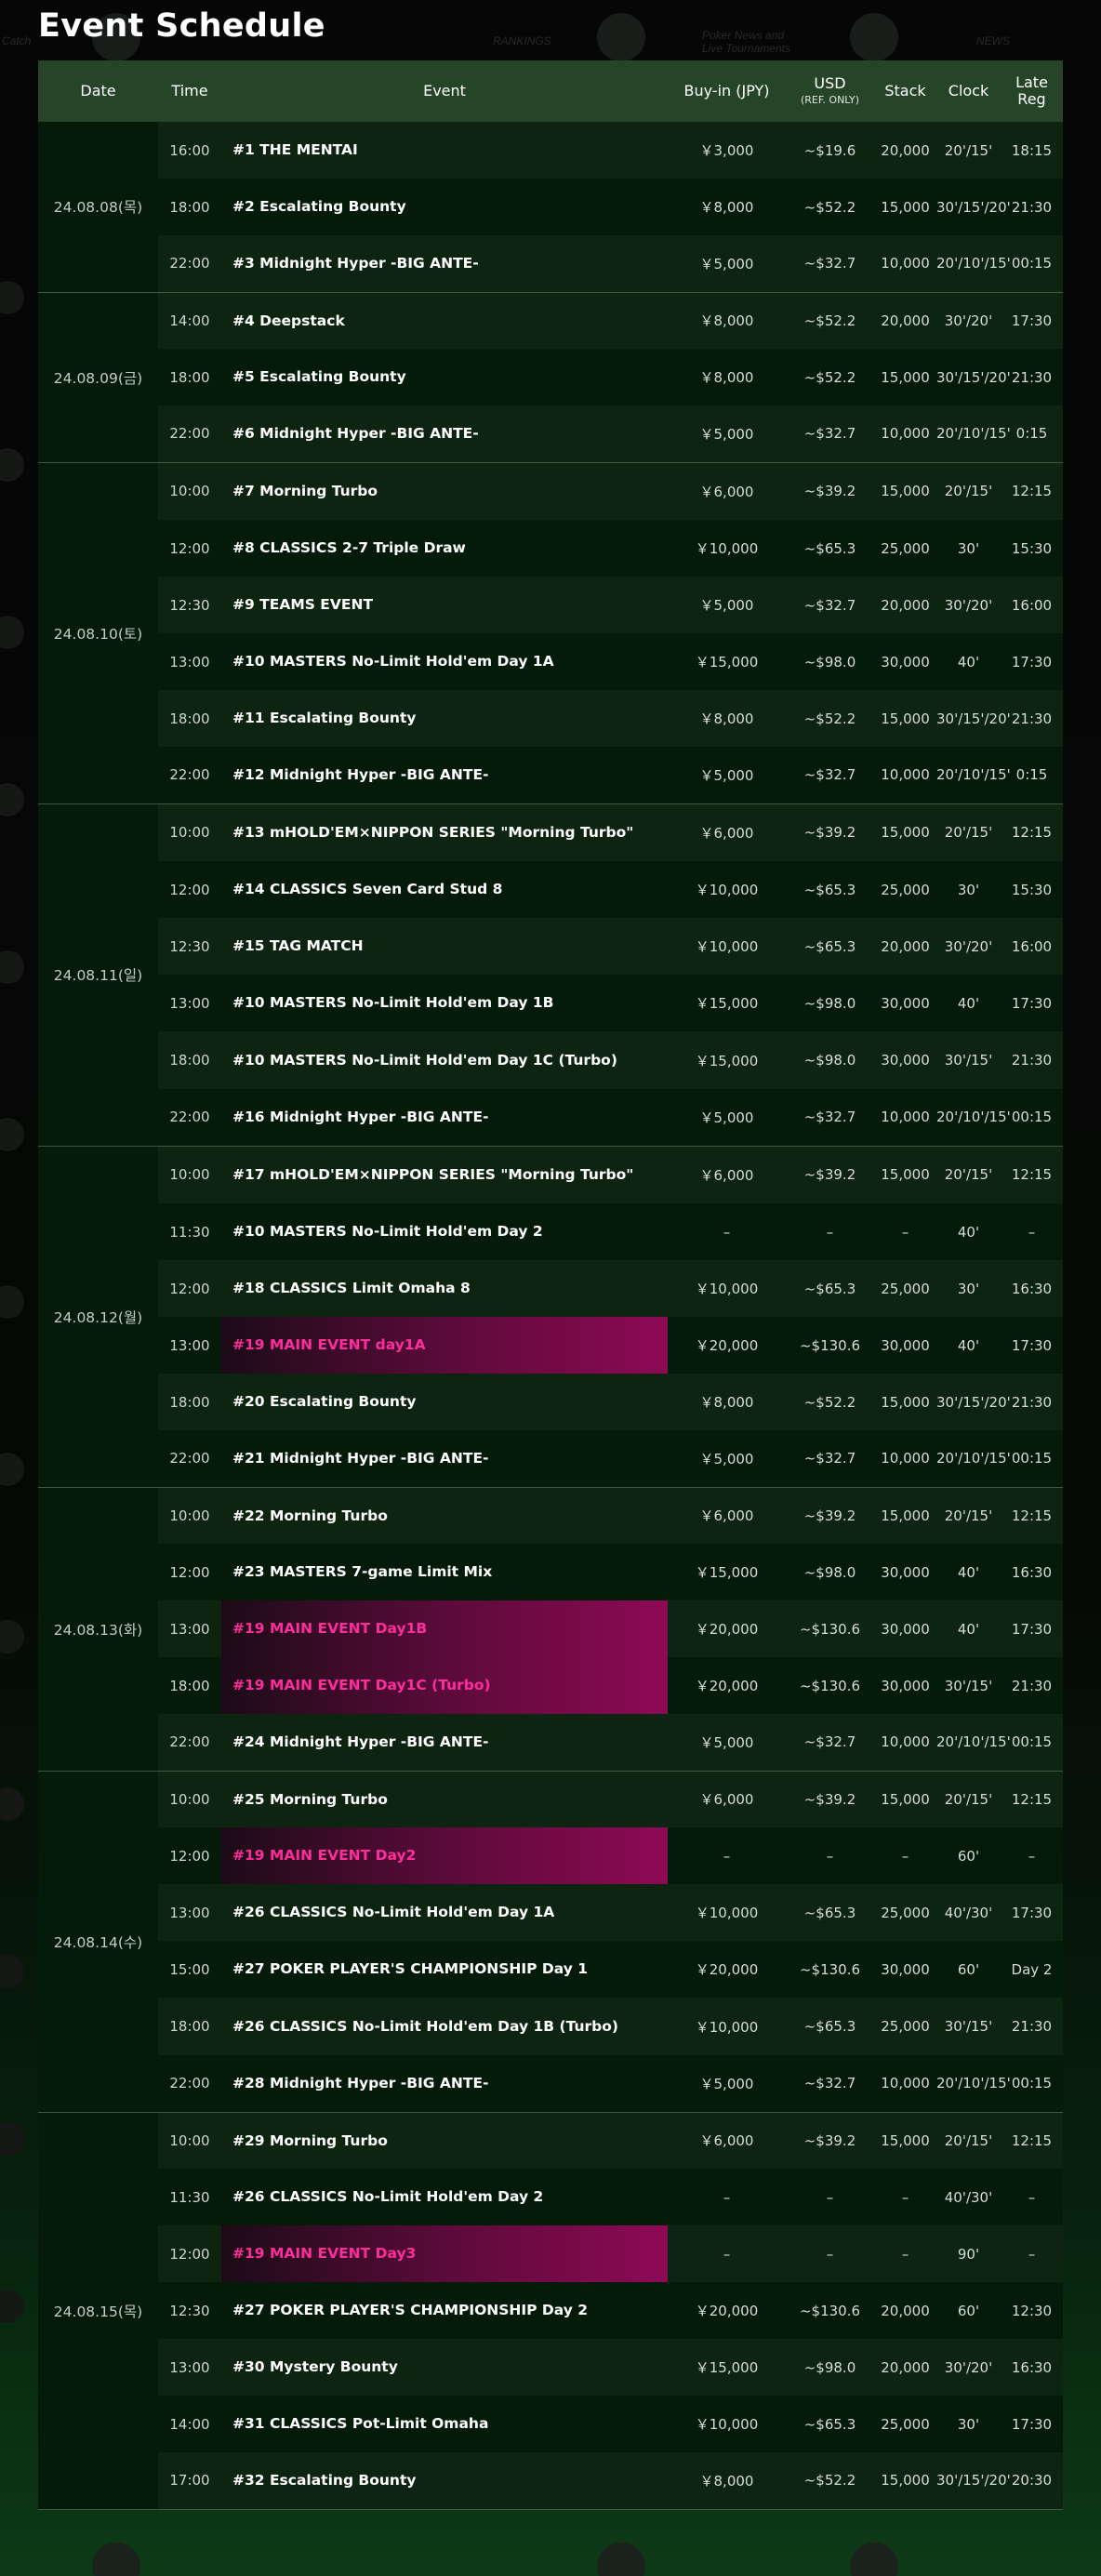  What do you see at coordinates (444, 1969) in the screenshot?
I see `event-name: #27 POKER PLAYER'S CHAMPIONSHIP Day 1` at bounding box center [444, 1969].